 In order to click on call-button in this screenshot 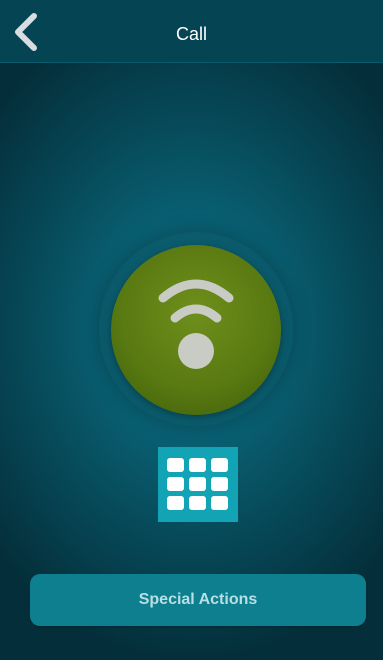, I will do `click(196, 330)`.